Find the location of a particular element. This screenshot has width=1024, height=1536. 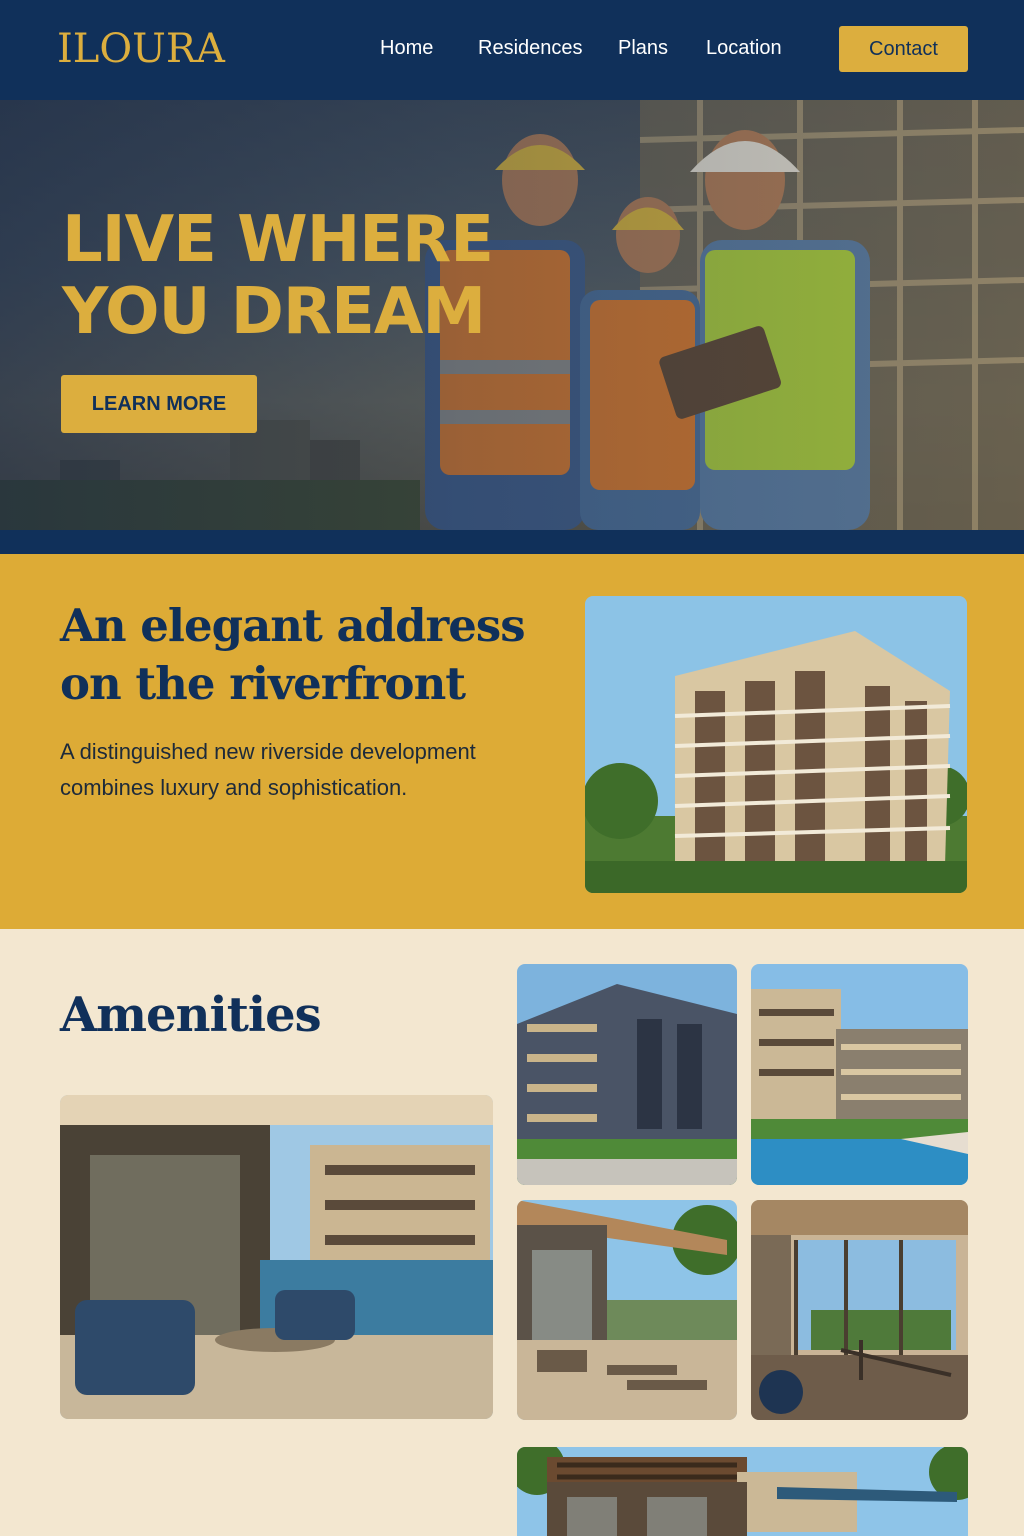

amenity-photo-pavilion is located at coordinates (742, 1491).